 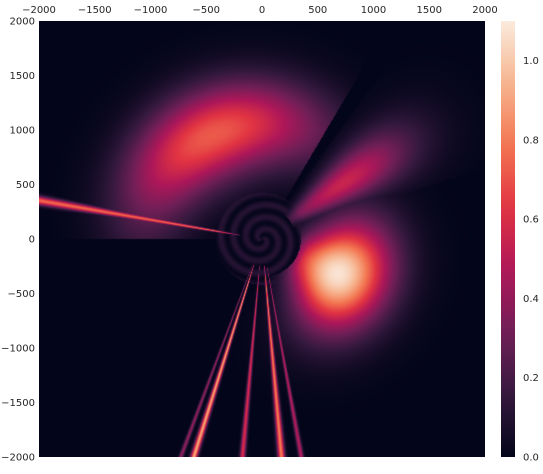 What do you see at coordinates (22, 22) in the screenshot?
I see `y-tick-label: 2000` at bounding box center [22, 22].